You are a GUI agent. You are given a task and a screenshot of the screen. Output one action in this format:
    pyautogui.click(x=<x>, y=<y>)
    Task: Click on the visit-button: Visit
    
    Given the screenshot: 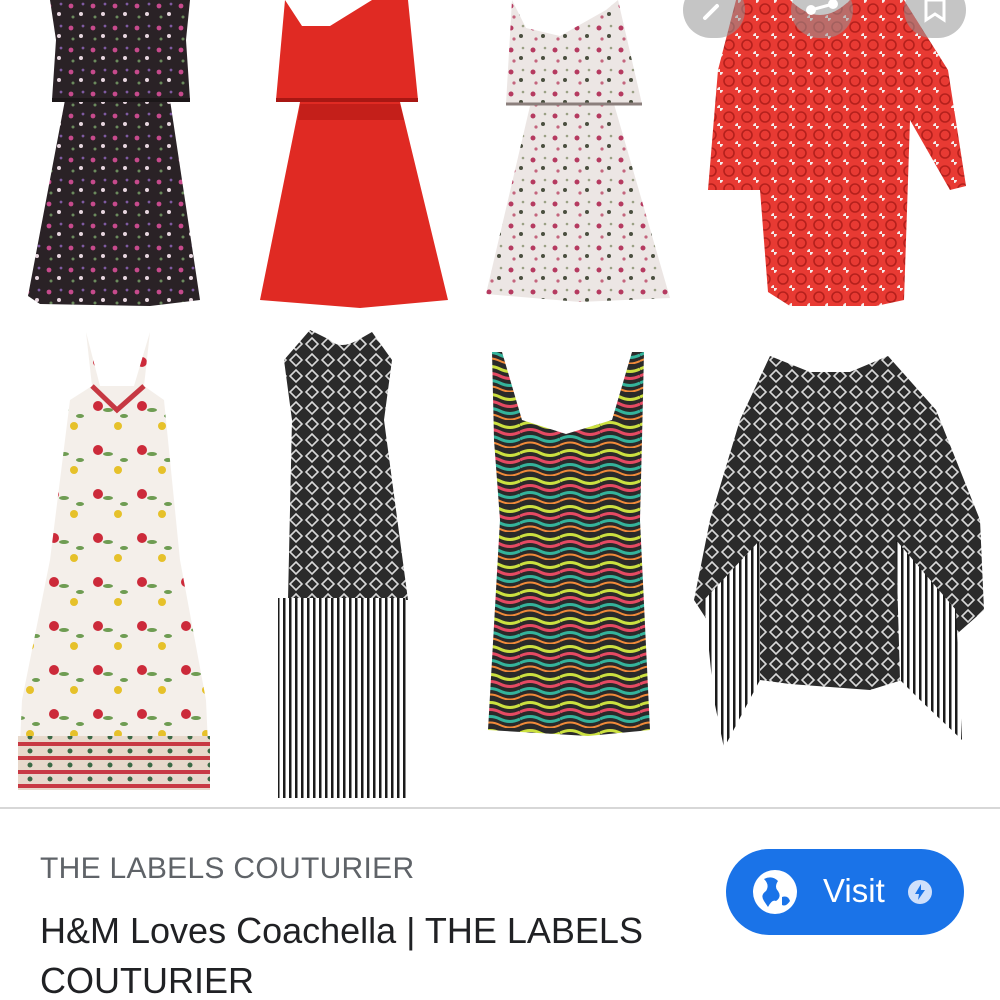 What is the action you would take?
    pyautogui.click(x=845, y=892)
    